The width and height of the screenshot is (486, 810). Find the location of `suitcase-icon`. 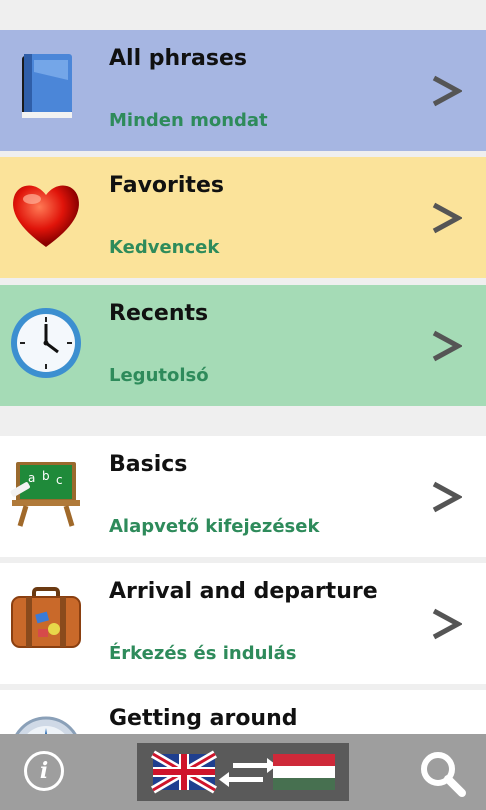

suitcase-icon is located at coordinates (46, 617).